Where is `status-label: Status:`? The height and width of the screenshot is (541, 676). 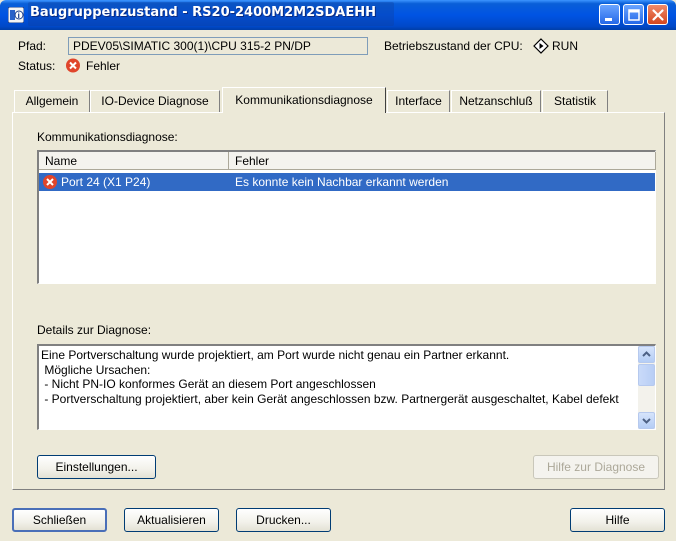 status-label: Status: is located at coordinates (37, 66).